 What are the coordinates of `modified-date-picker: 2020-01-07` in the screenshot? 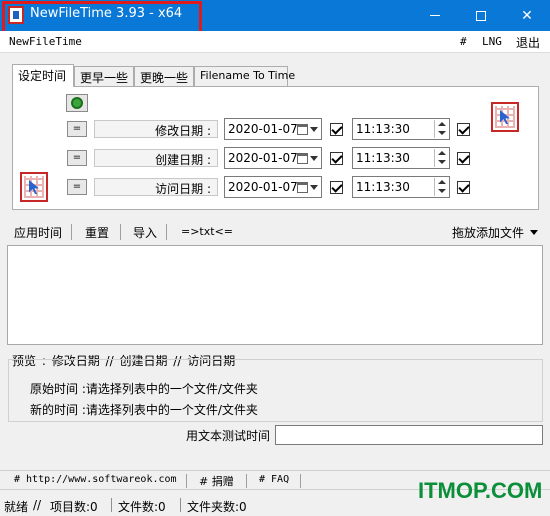 It's located at (273, 129).